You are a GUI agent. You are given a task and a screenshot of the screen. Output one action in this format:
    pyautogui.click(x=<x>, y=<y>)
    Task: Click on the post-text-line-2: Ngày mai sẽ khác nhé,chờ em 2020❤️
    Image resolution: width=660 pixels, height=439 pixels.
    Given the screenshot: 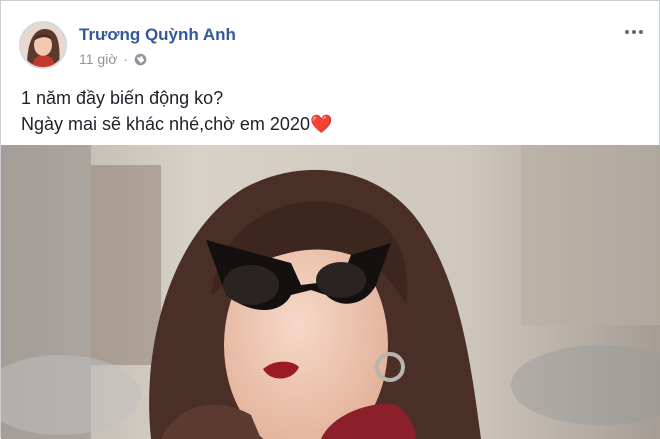 What is the action you would take?
    pyautogui.click(x=176, y=124)
    